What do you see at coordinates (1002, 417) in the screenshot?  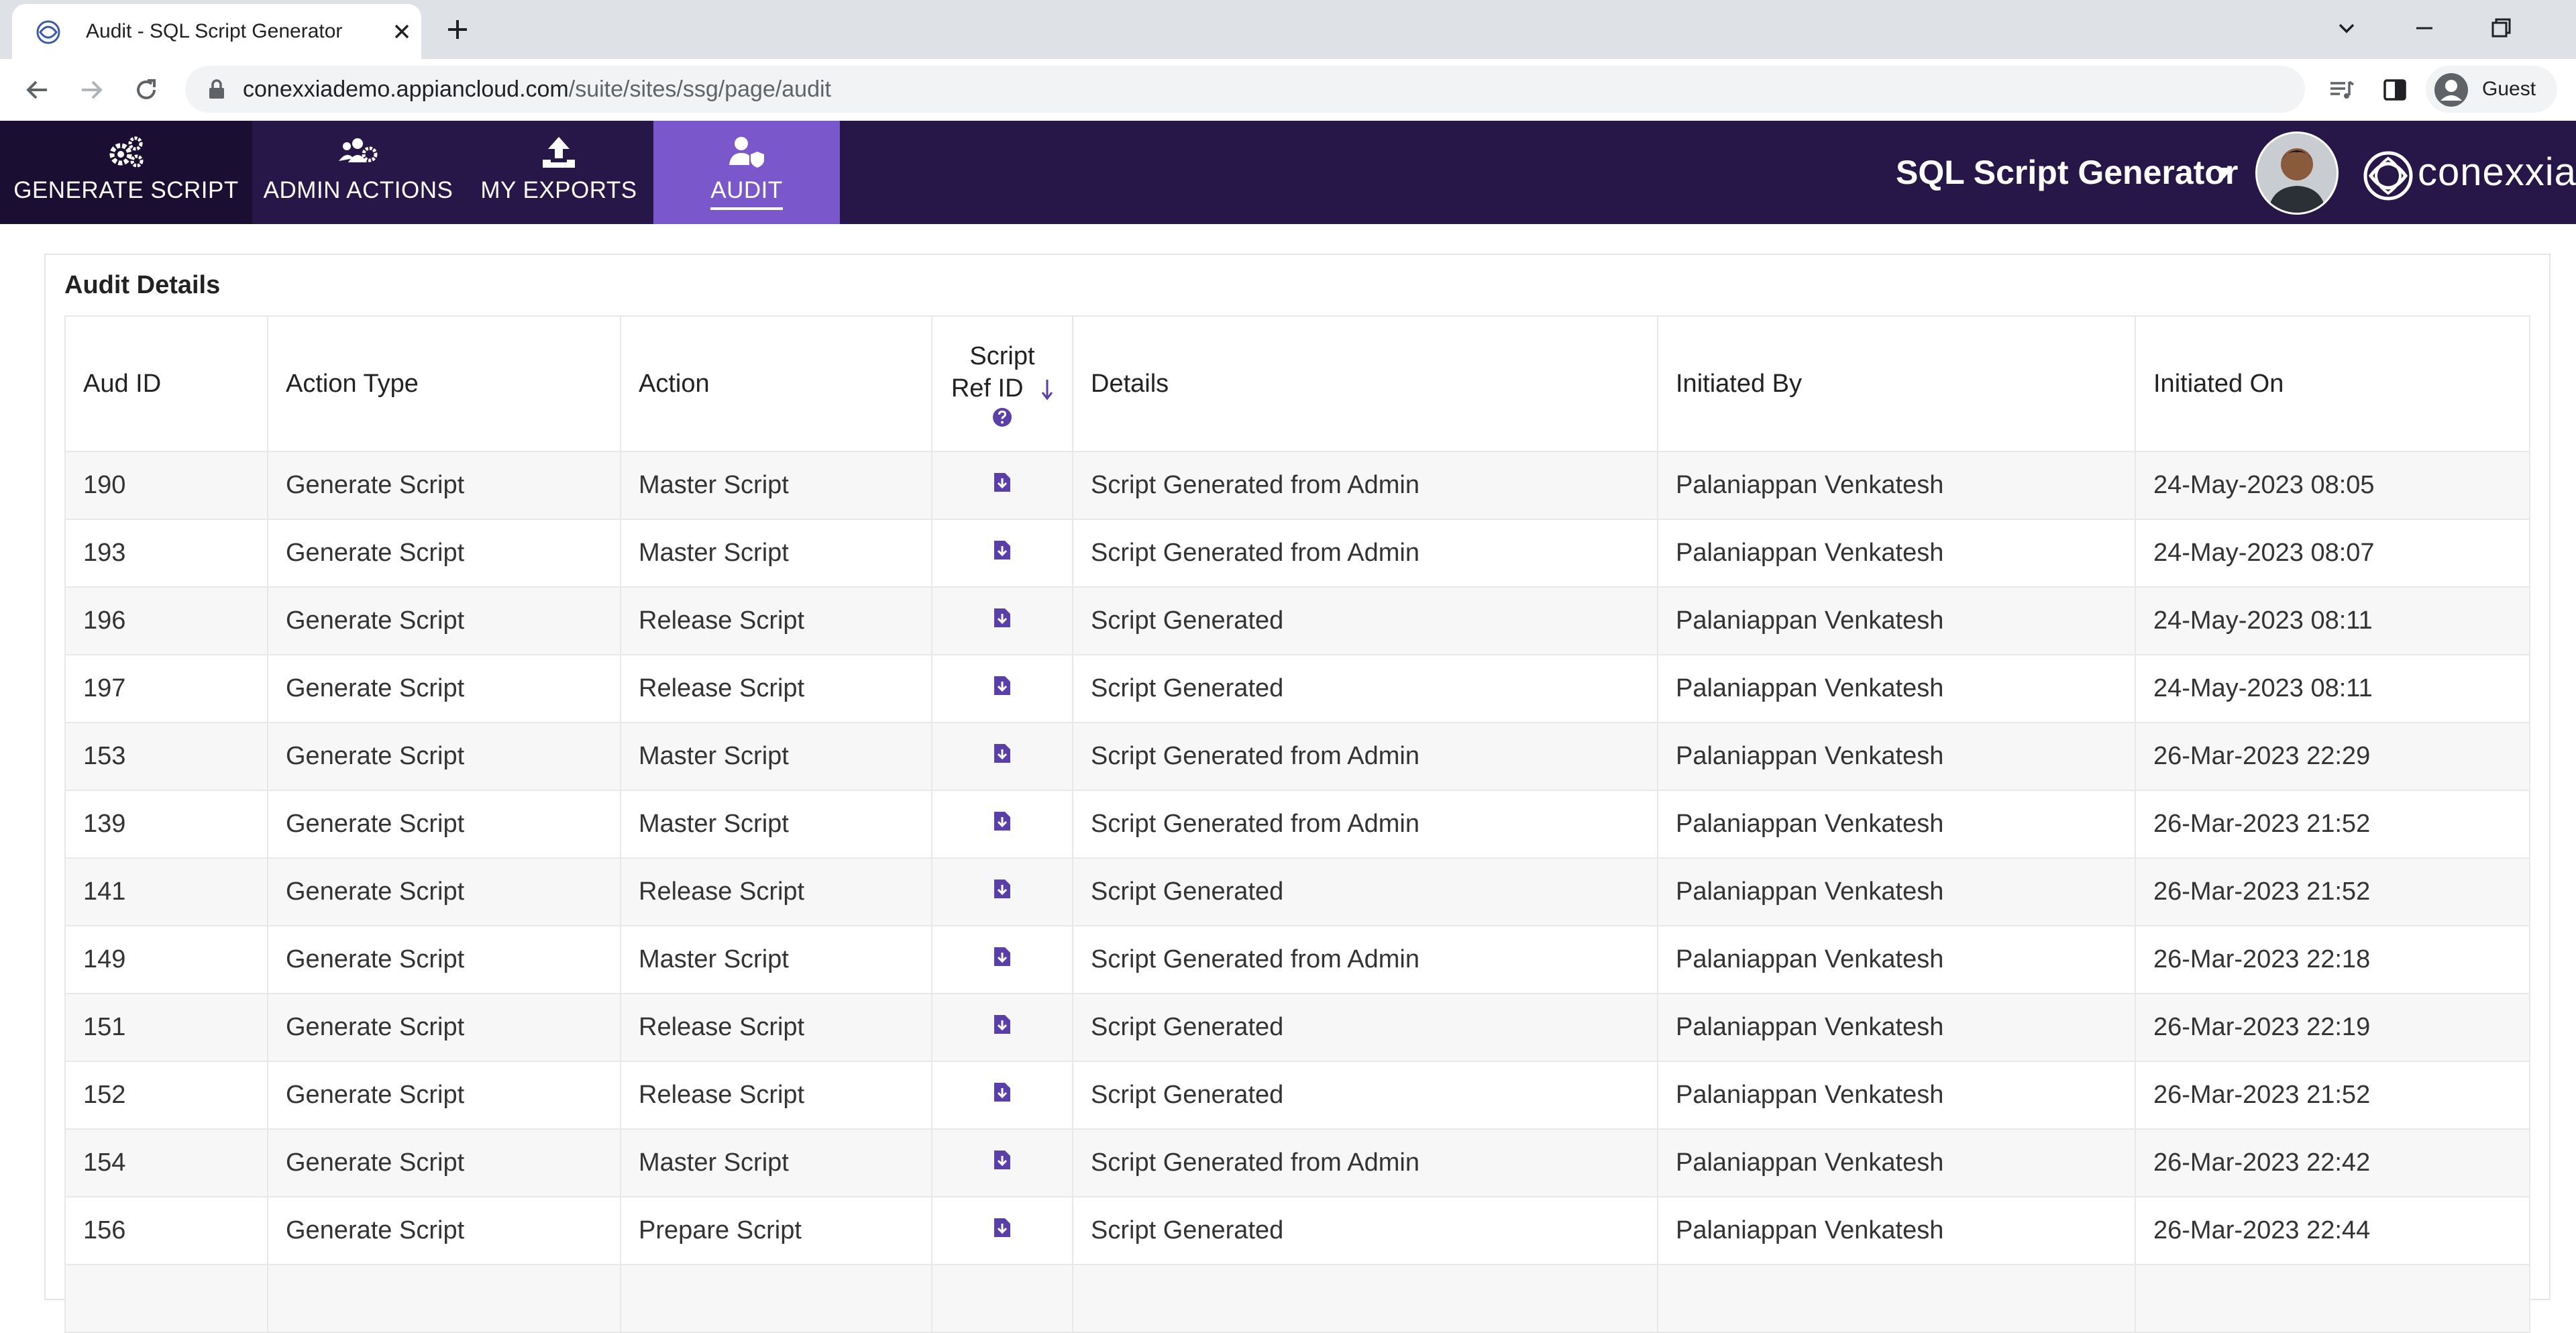 I see `help-question-icon` at bounding box center [1002, 417].